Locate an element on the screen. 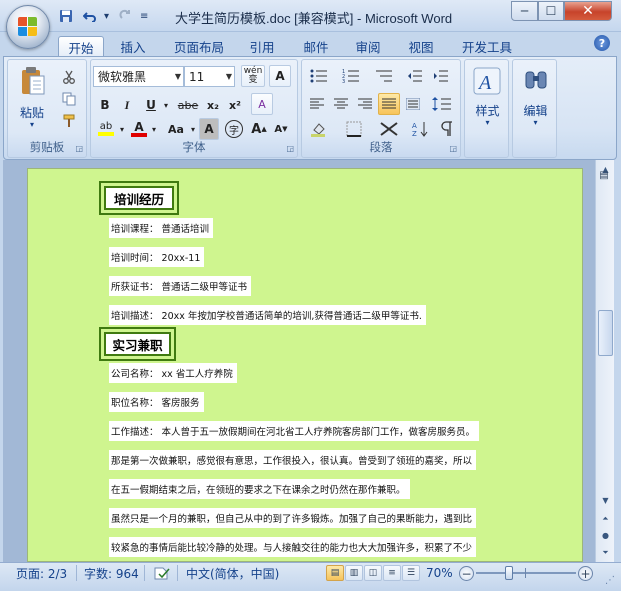 The image size is (621, 591). full-screen-reading-icon: ▥ is located at coordinates (354, 573).